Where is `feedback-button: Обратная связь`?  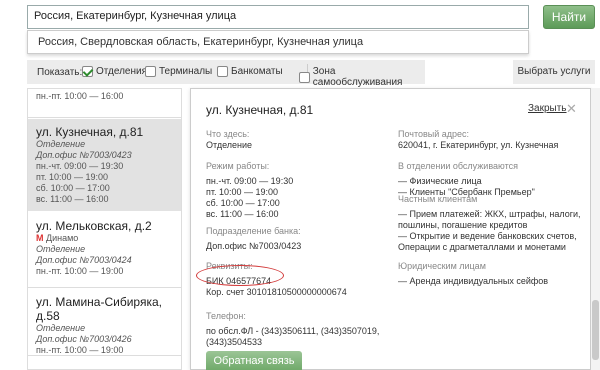 feedback-button: Обратная связь is located at coordinates (254, 360).